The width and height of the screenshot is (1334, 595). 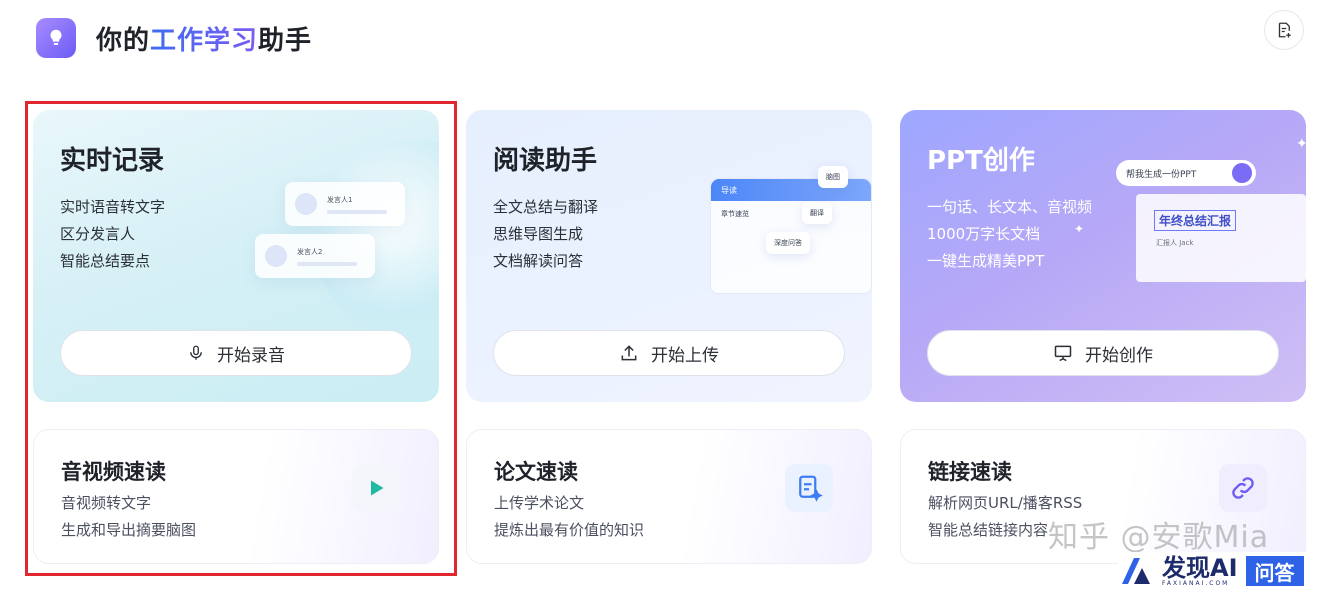 I want to click on slide-author: 汇报人 Jack, so click(x=1175, y=243).